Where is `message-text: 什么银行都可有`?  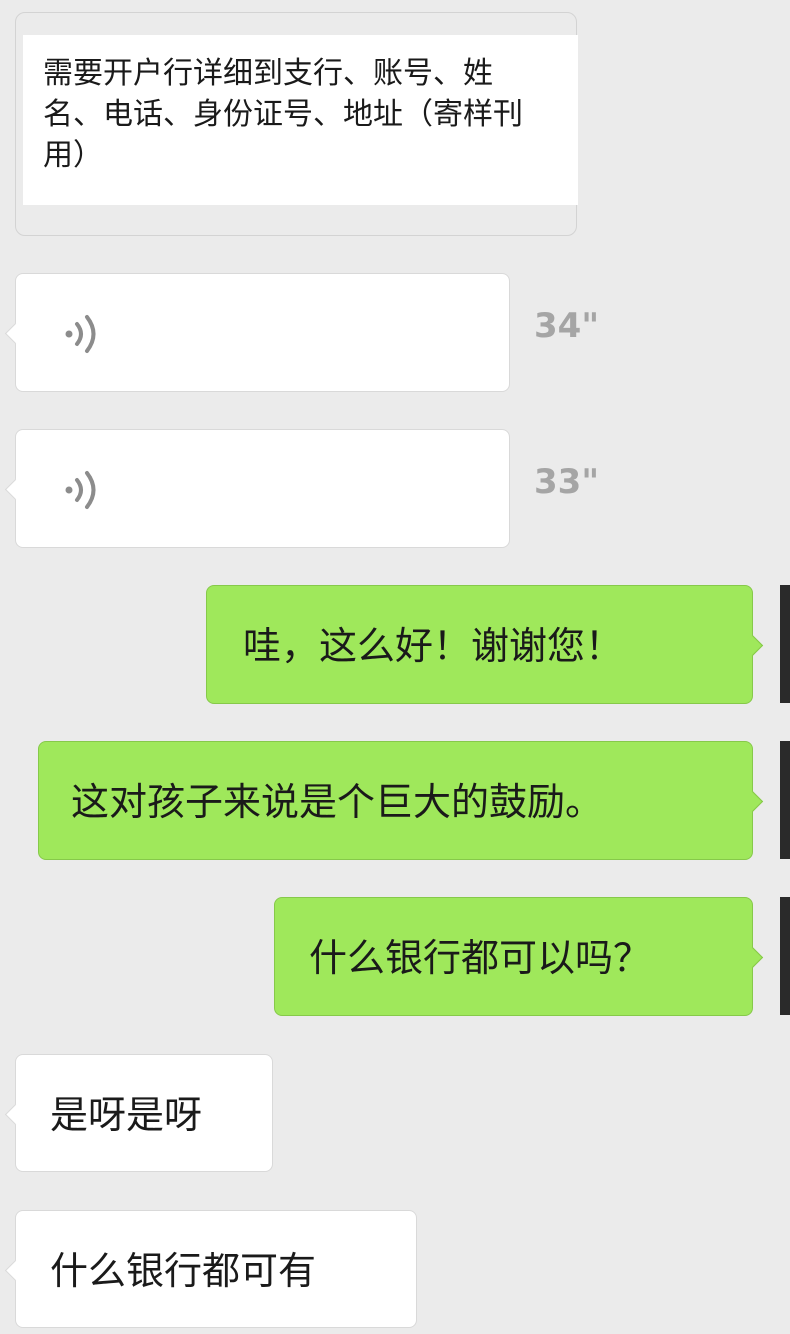 message-text: 什么银行都可有 is located at coordinates (183, 1271).